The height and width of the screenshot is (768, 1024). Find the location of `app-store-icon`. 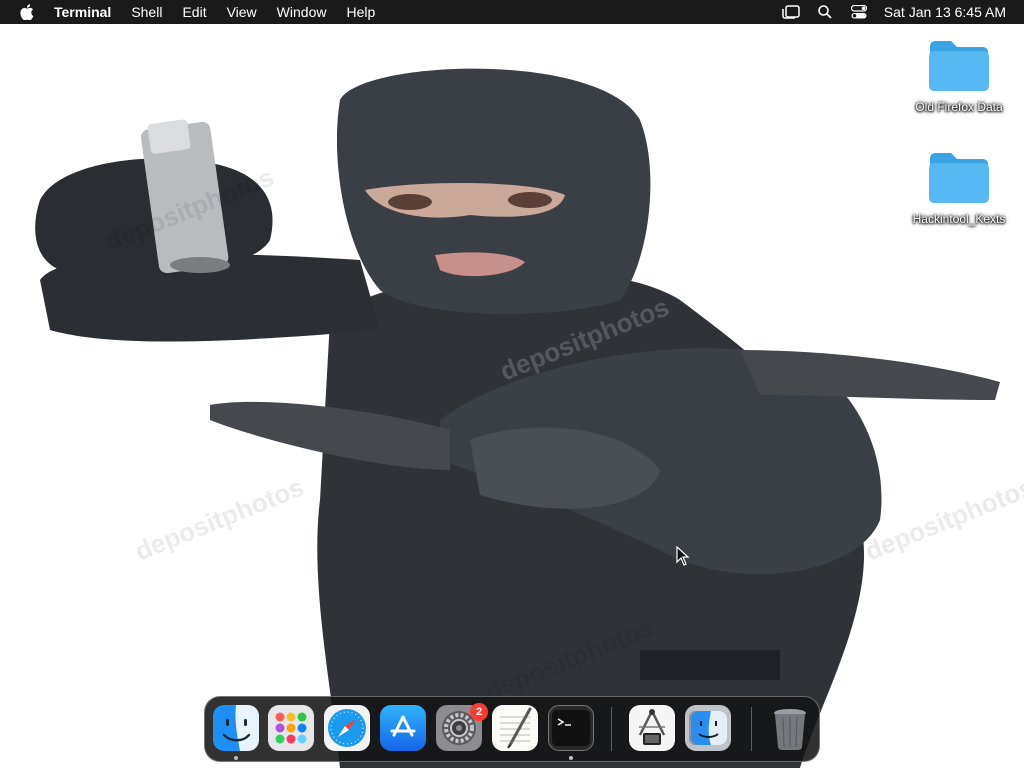

app-store-icon is located at coordinates (403, 726).